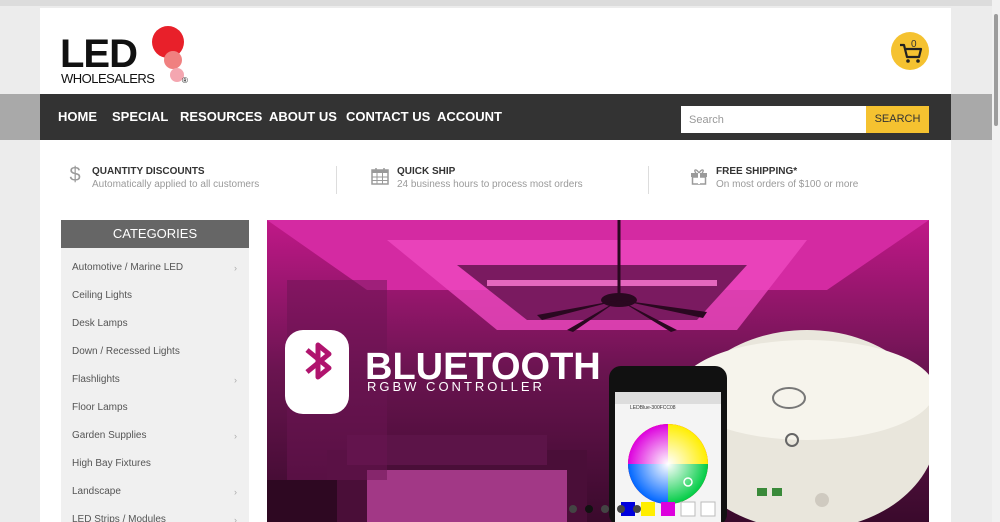 This screenshot has width=1000, height=522. I want to click on site-logo: LED WHOLESALERS ®, so click(130, 52).